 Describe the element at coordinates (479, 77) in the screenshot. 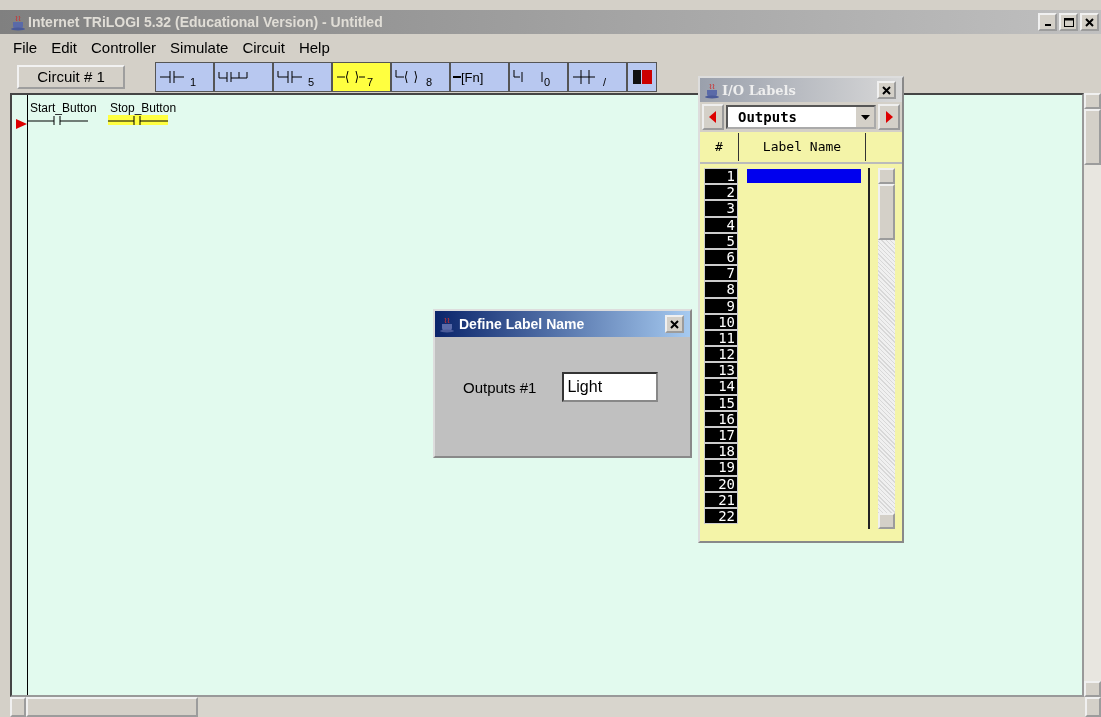

I see `ladder-tool-button: [Fn]` at that location.